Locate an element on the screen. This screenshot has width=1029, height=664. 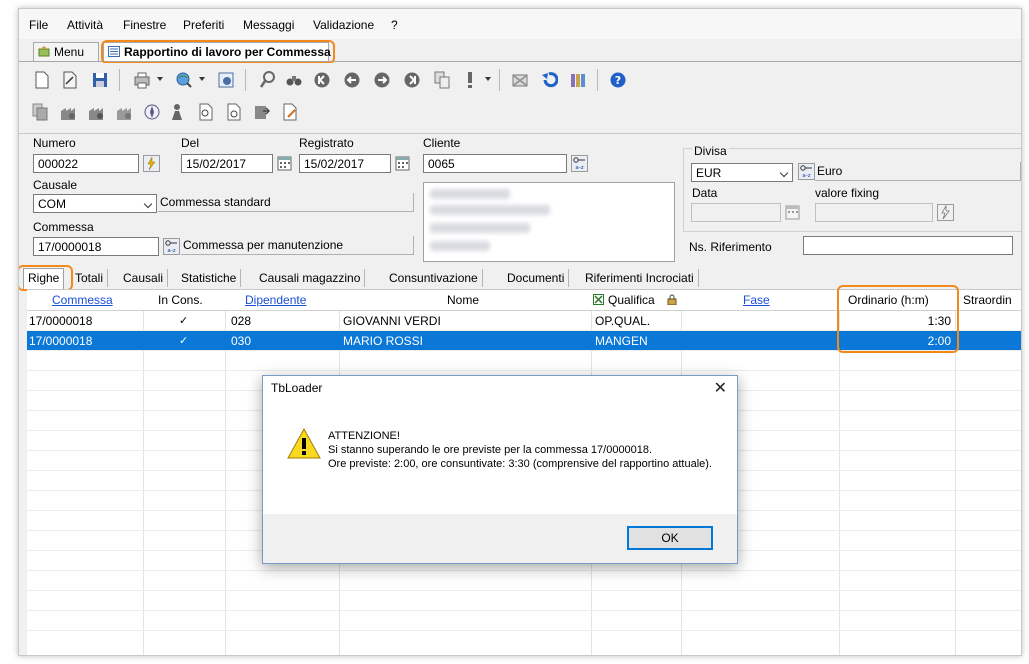
data-field is located at coordinates (736, 212).